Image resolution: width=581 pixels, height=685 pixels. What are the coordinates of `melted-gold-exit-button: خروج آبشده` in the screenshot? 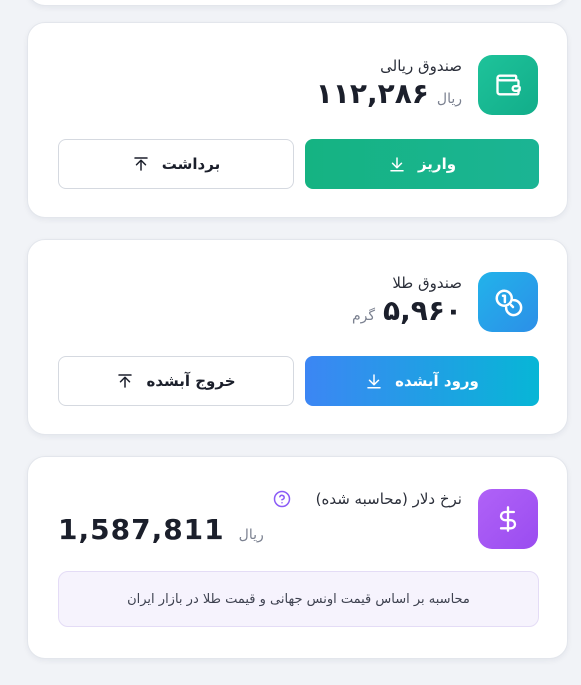 It's located at (176, 381).